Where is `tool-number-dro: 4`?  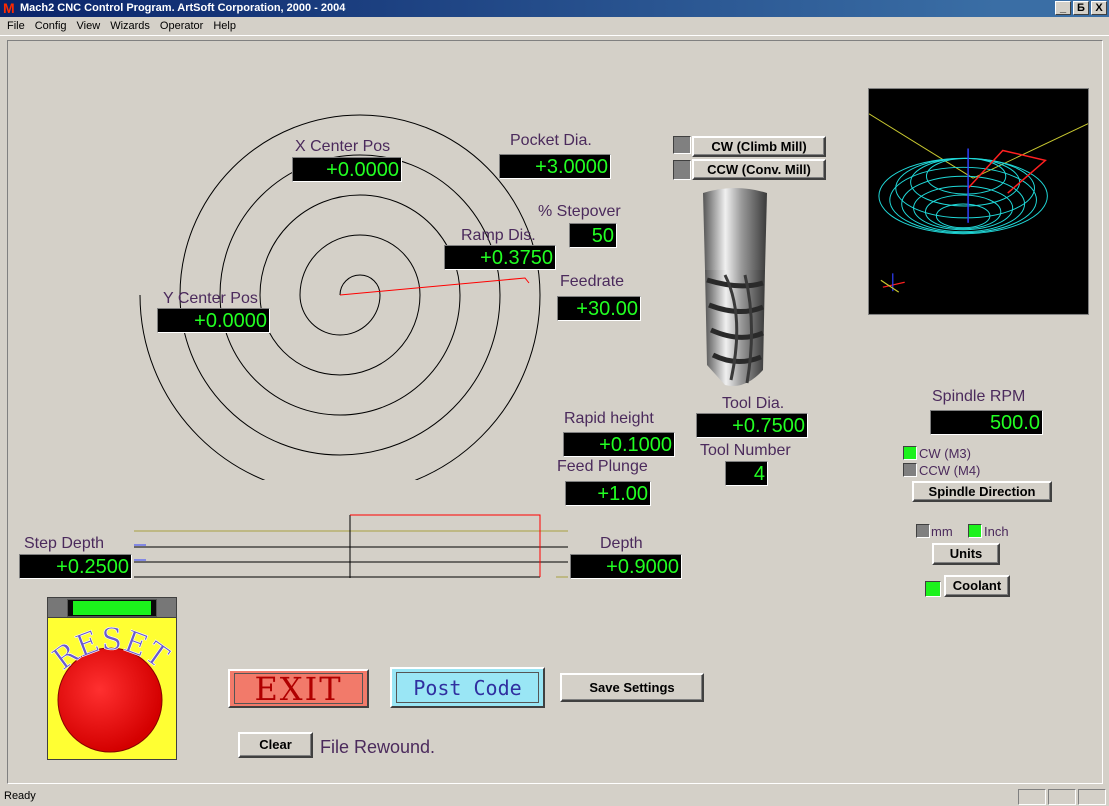 tool-number-dro: 4 is located at coordinates (746, 473).